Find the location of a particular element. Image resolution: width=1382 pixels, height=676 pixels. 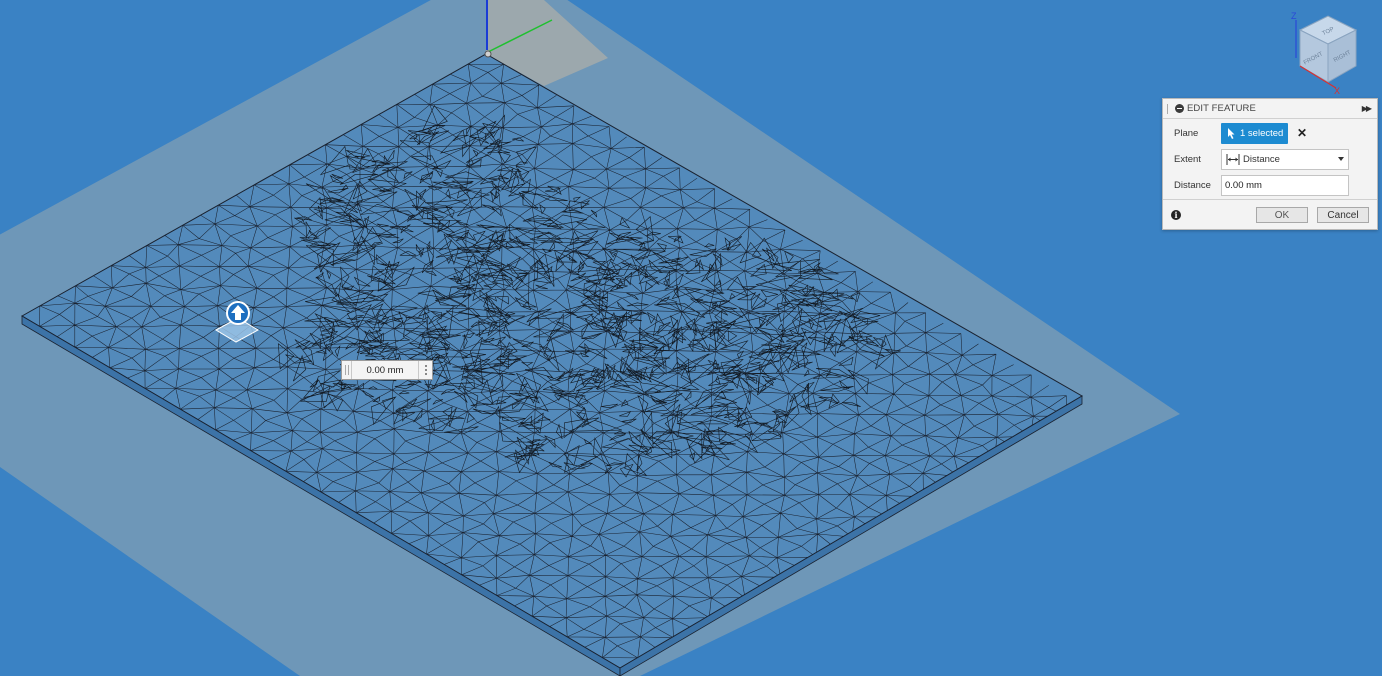

dialog-header: EDIT FEATURE ▶▶ is located at coordinates (1270, 109).